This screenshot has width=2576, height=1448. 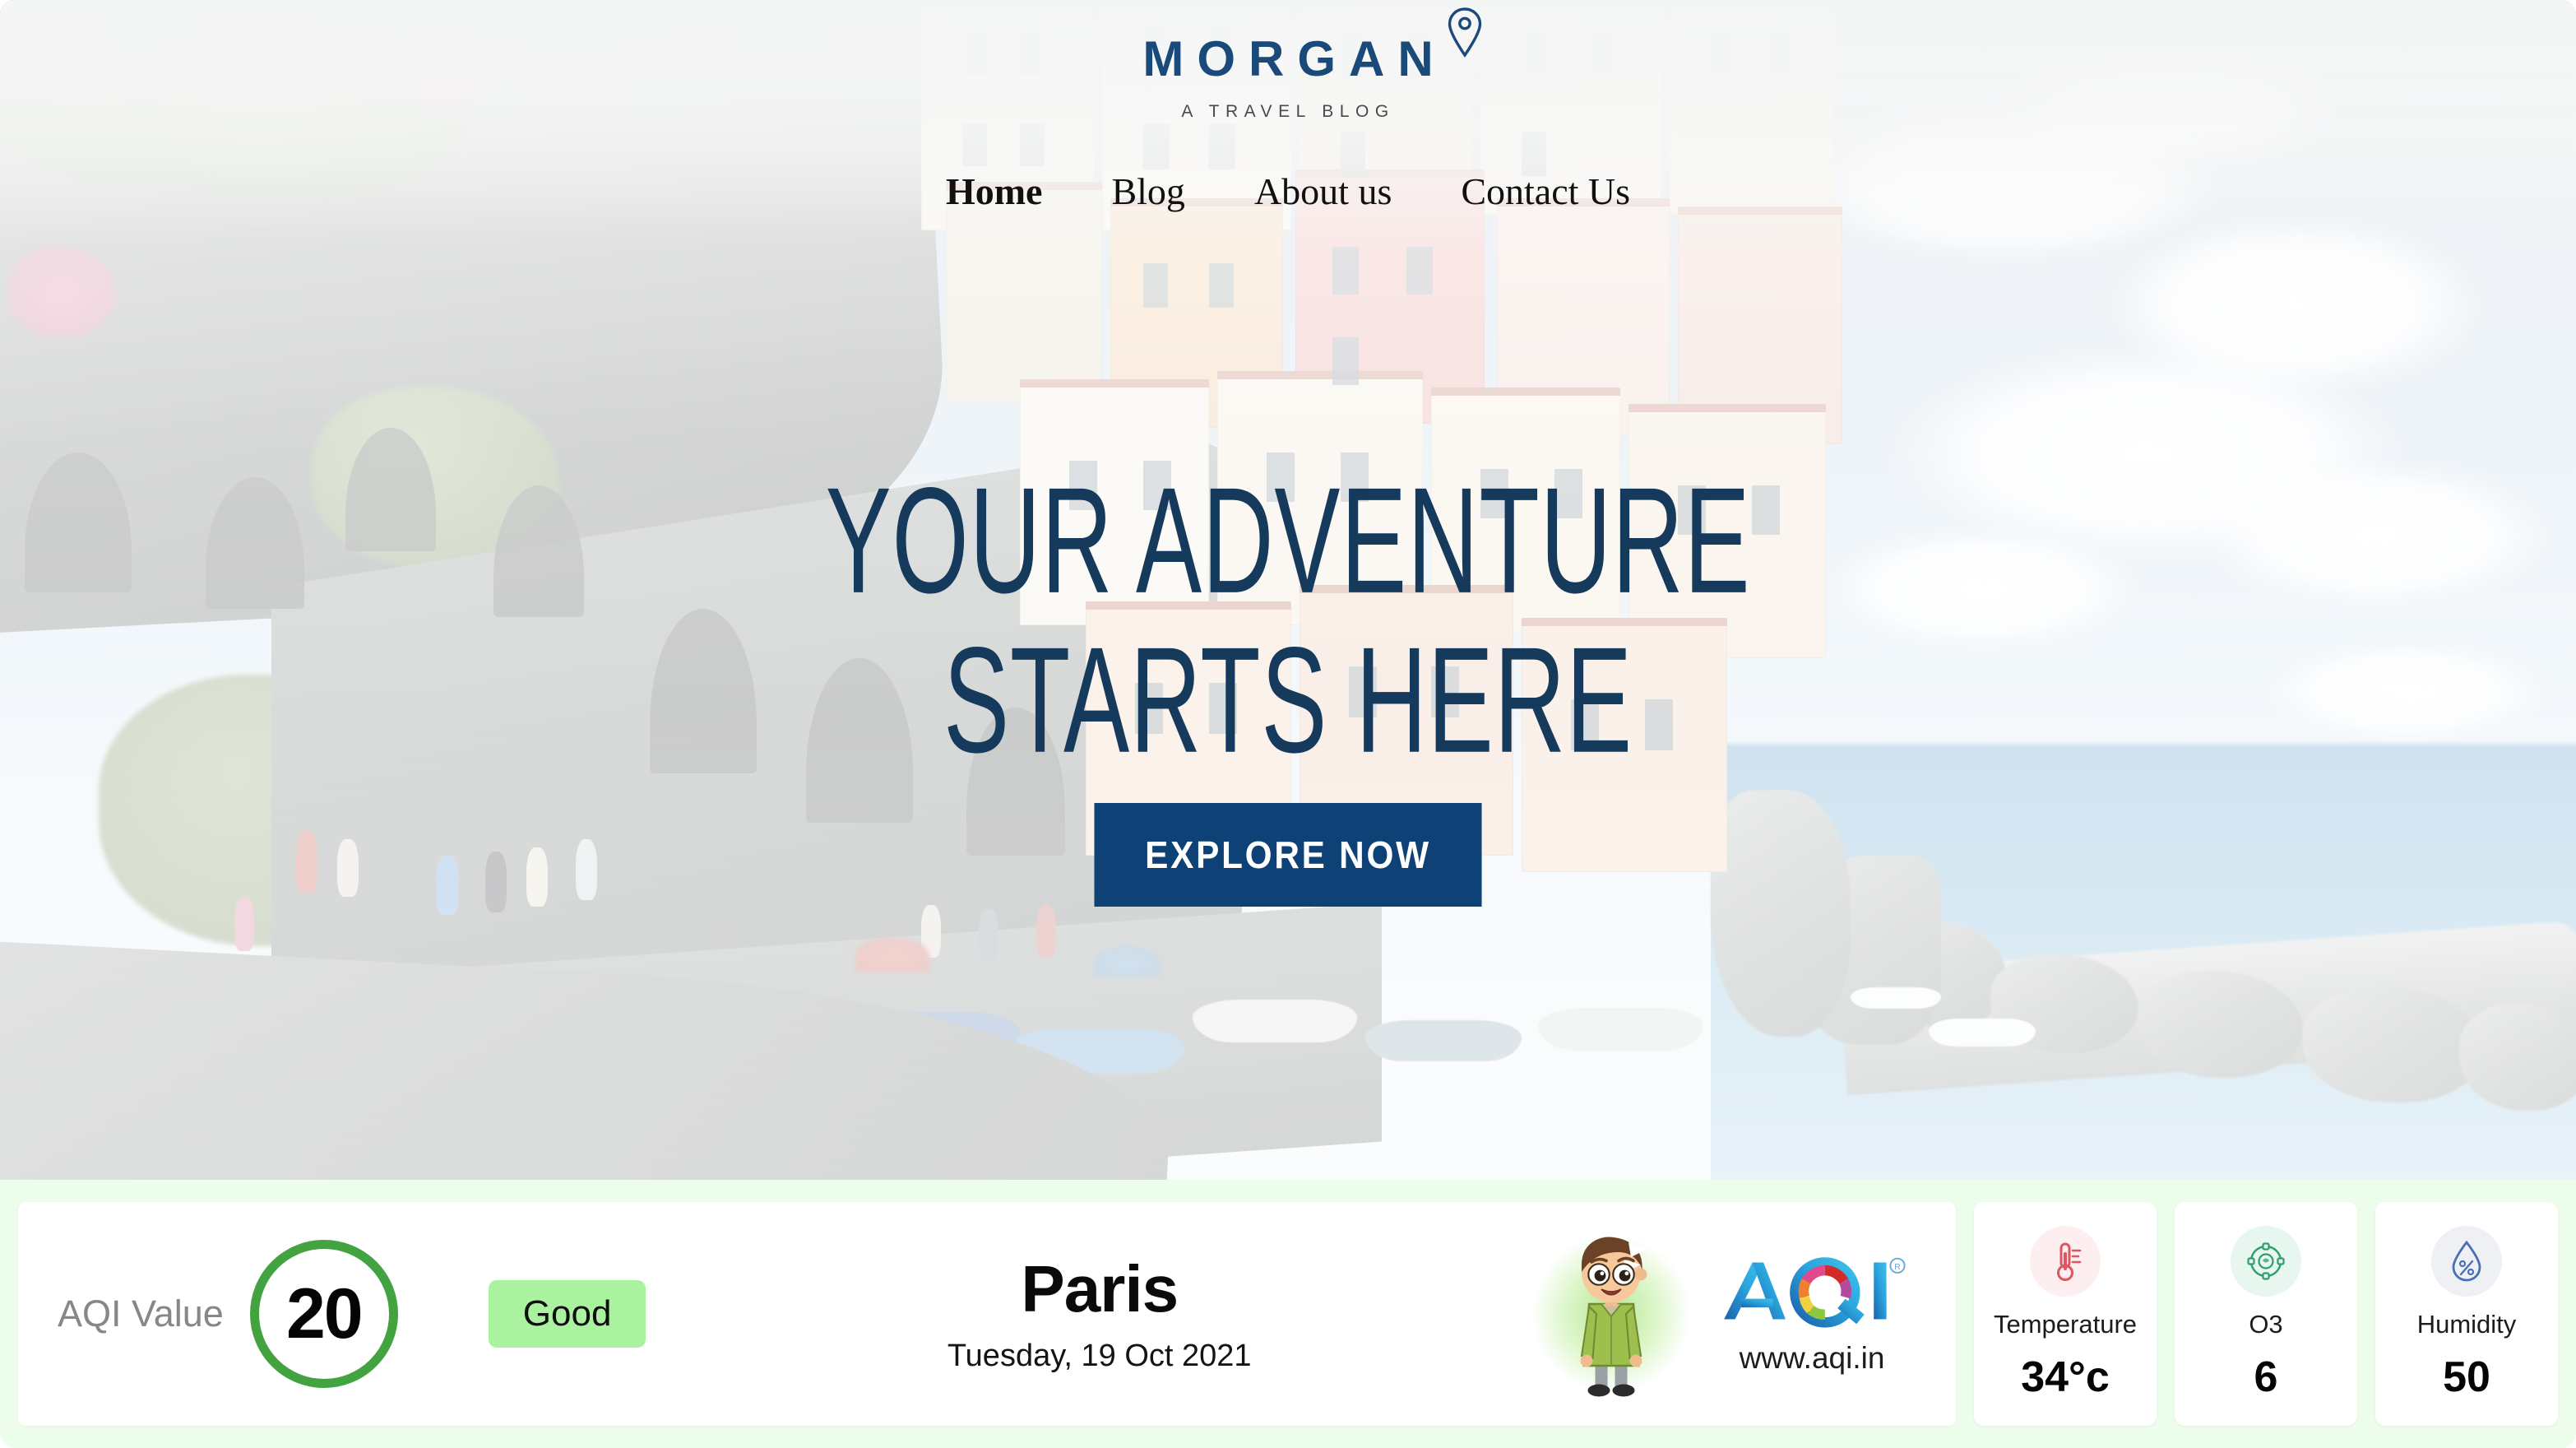 I want to click on site-logo: MORGAN A TRAVEL BLOG, so click(x=1305, y=64).